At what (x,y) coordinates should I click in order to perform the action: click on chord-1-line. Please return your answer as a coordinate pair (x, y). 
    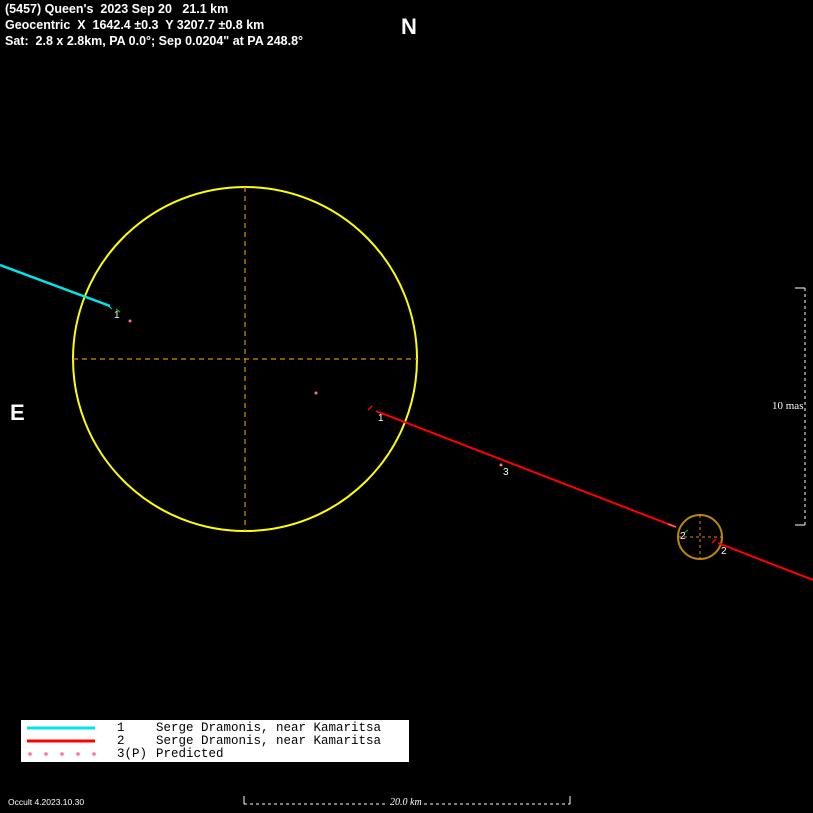
    Looking at the image, I should click on (55, 285).